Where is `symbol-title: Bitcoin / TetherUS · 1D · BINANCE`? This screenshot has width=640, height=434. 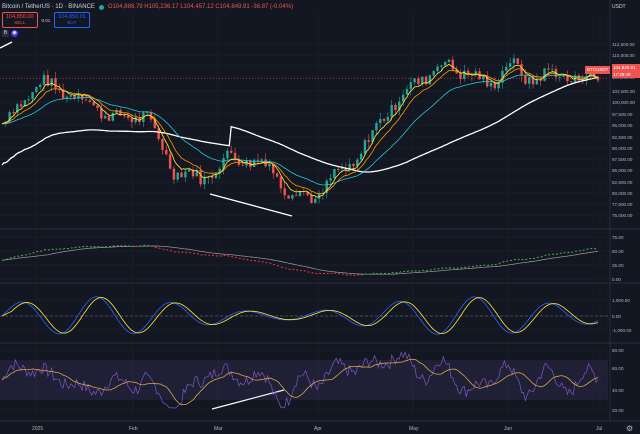 symbol-title: Bitcoin / TetherUS · 1D · BINANCE is located at coordinates (48, 7).